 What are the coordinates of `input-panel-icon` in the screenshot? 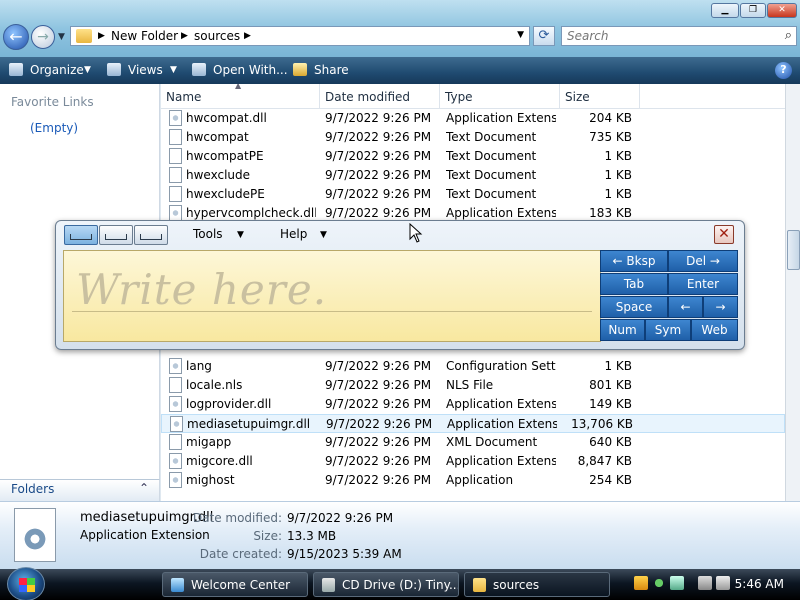 It's located at (677, 583).